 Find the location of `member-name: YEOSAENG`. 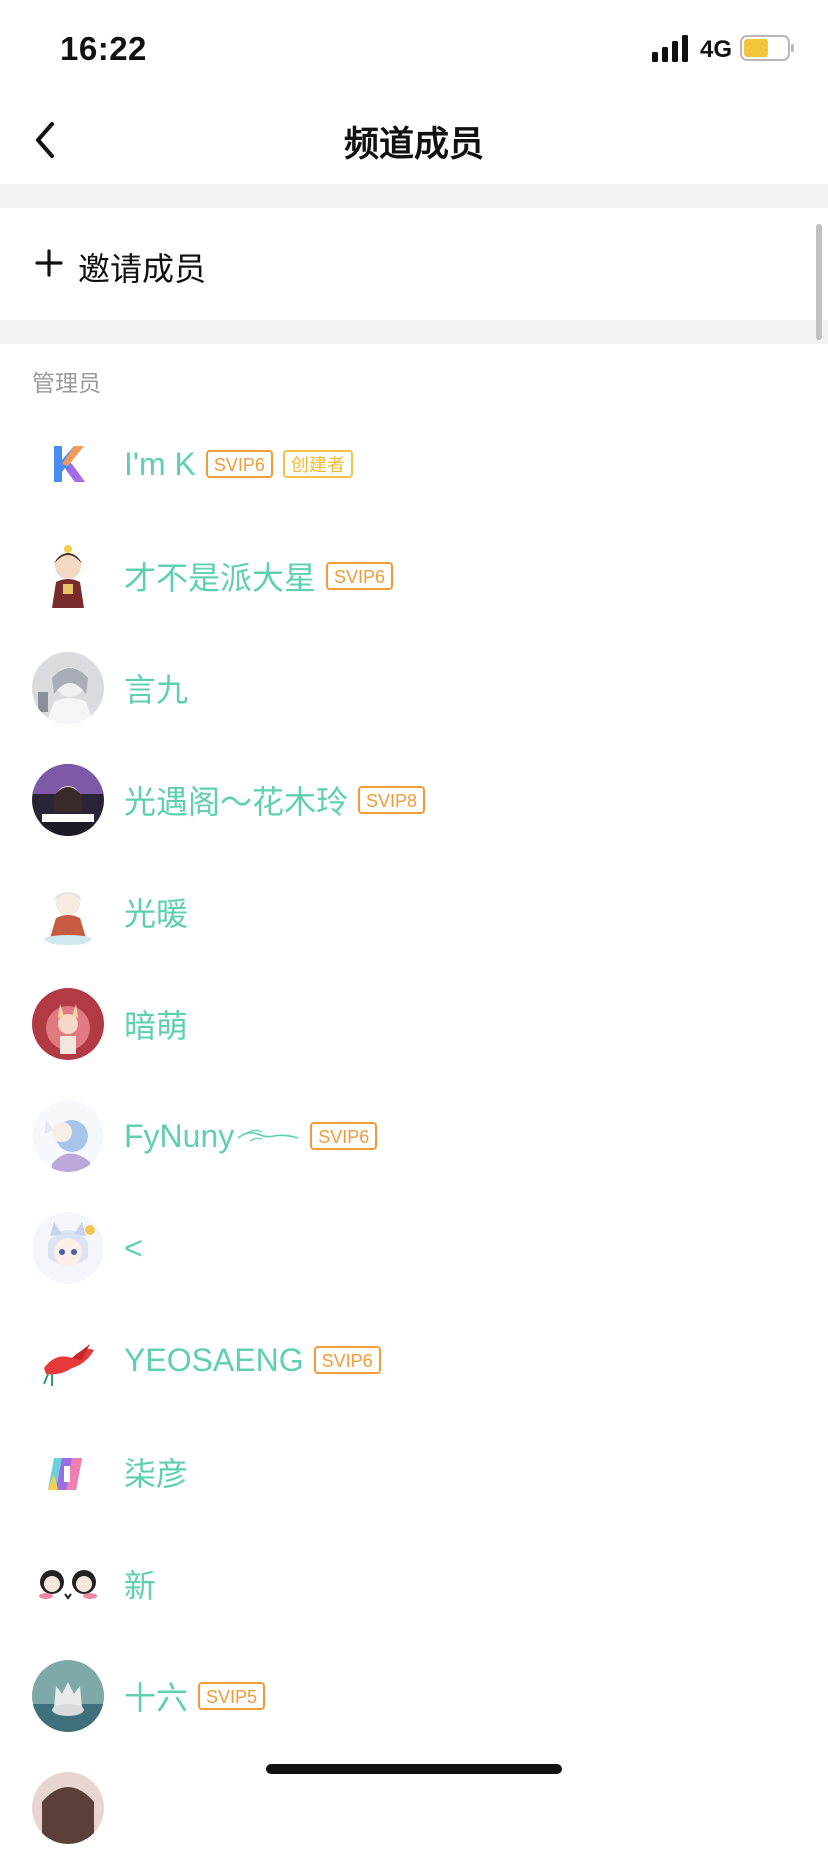

member-name: YEOSAENG is located at coordinates (214, 1359).